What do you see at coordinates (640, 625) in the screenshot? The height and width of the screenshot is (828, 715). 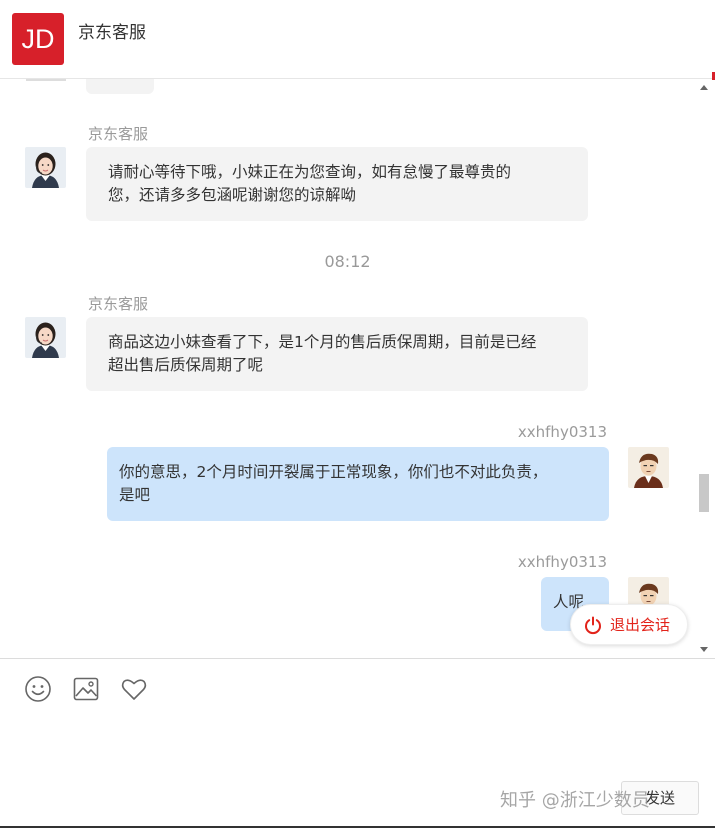 I see `exit-session-label: 退出会话` at bounding box center [640, 625].